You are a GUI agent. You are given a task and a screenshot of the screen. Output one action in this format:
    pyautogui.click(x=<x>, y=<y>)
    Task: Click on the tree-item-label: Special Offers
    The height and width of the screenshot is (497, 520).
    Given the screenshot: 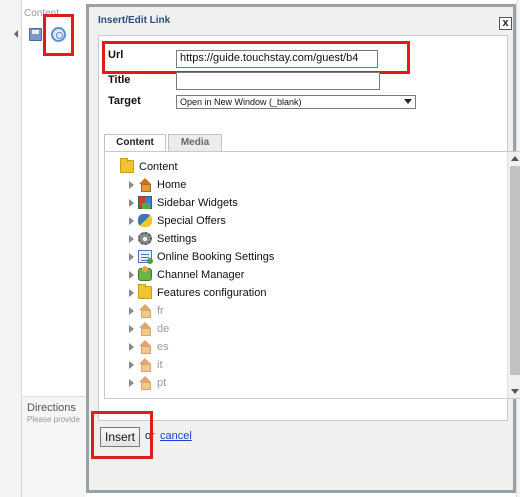 What is the action you would take?
    pyautogui.click(x=191, y=221)
    